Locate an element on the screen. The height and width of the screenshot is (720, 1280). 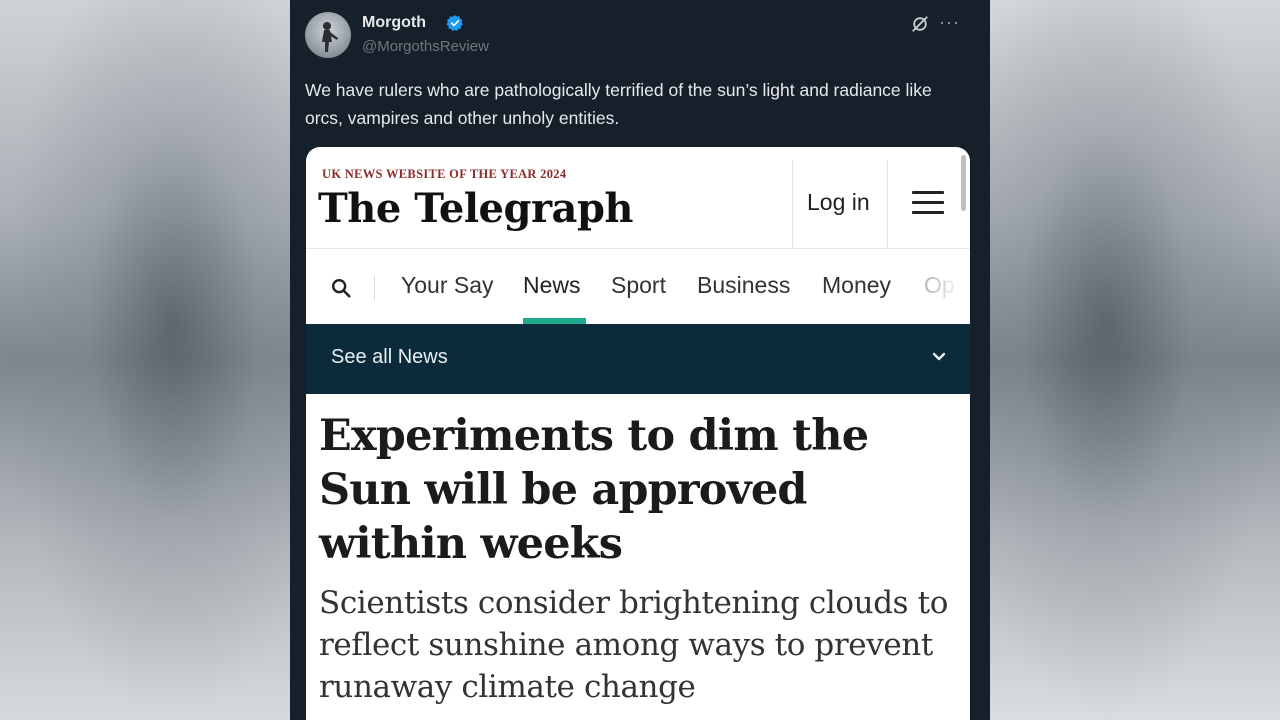
login-button: Log in is located at coordinates (838, 202).